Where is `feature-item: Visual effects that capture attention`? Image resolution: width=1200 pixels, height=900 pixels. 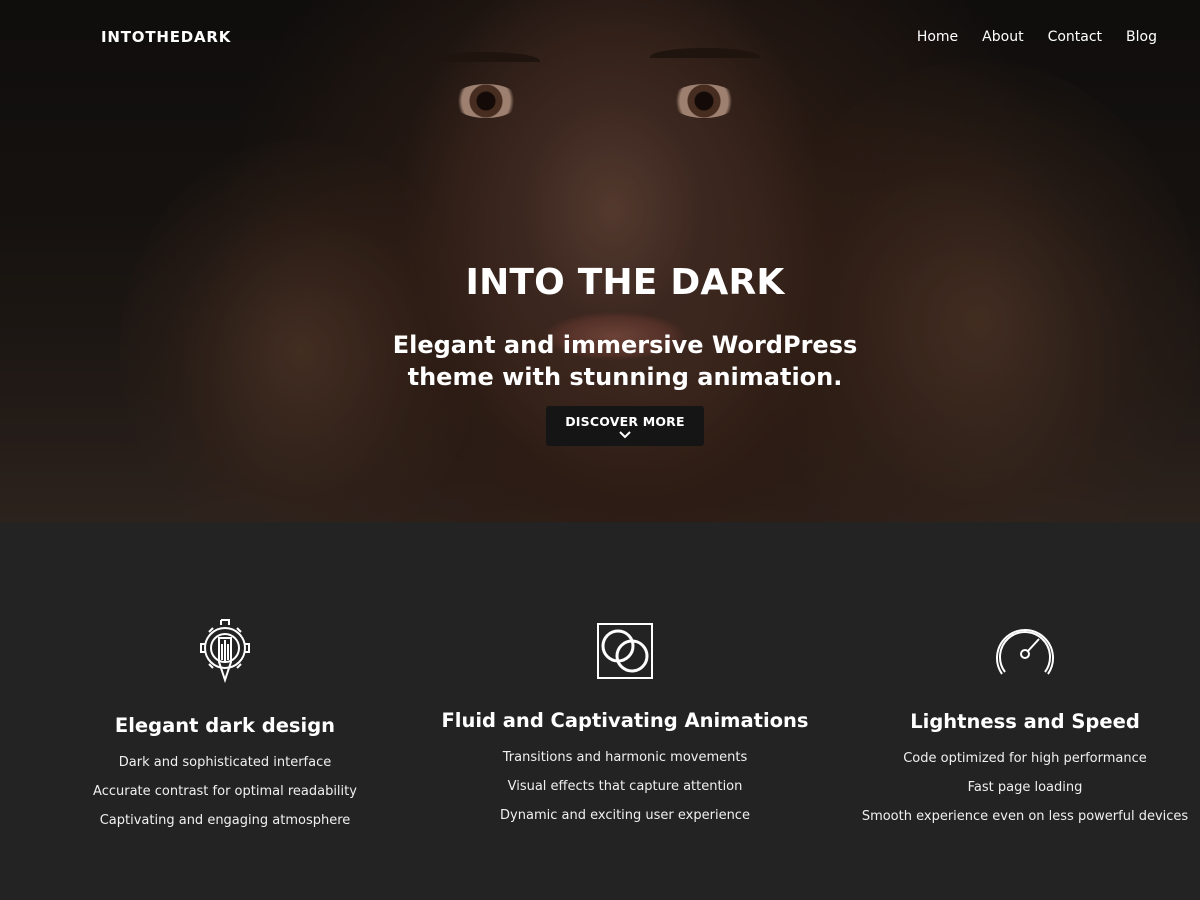 feature-item: Visual effects that capture attention is located at coordinates (625, 786).